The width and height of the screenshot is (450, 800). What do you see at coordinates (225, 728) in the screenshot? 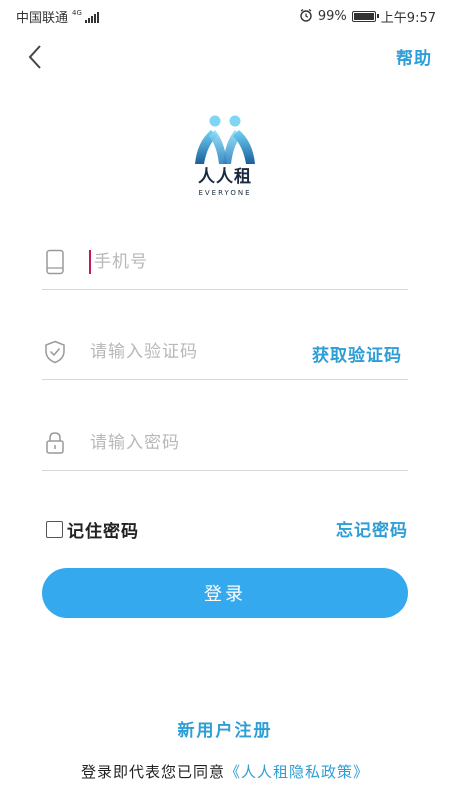
I see `register-link: 新用户注册` at bounding box center [225, 728].